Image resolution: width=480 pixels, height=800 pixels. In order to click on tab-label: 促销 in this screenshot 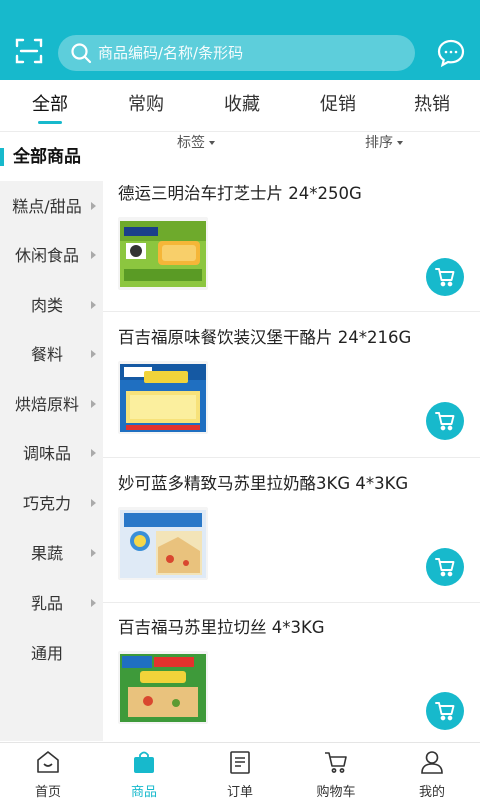, I will do `click(338, 104)`.